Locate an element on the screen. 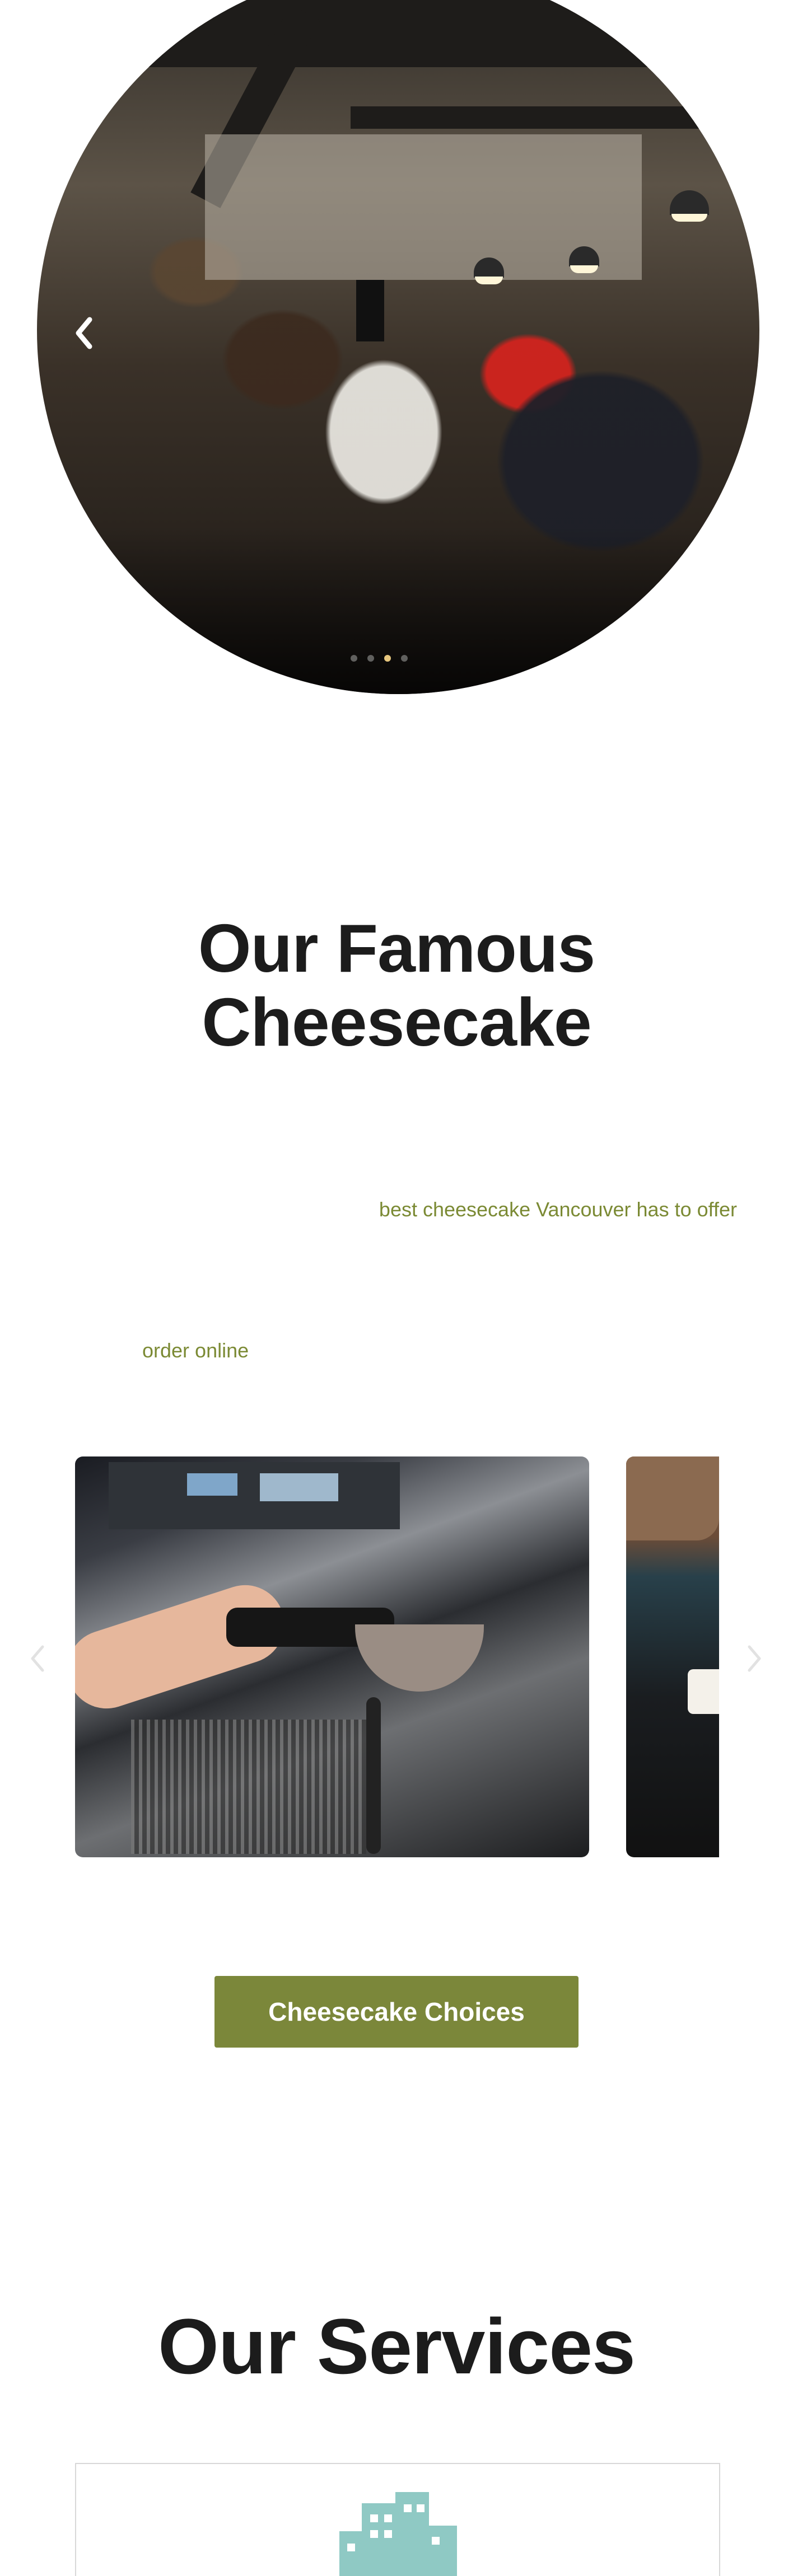 Image resolution: width=793 pixels, height=2576 pixels. hero-prev-button is located at coordinates (84, 333).